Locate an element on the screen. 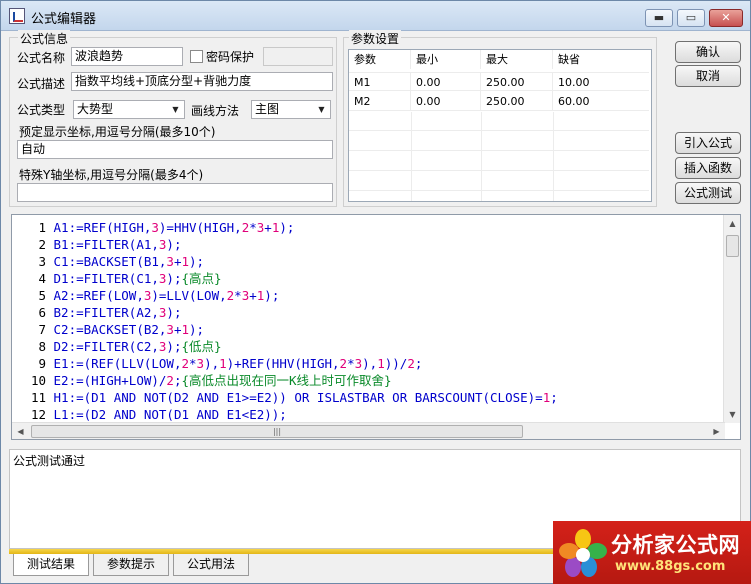  title-bar: 公式编辑器 ▬ ▭ ✕ is located at coordinates (375, 16).